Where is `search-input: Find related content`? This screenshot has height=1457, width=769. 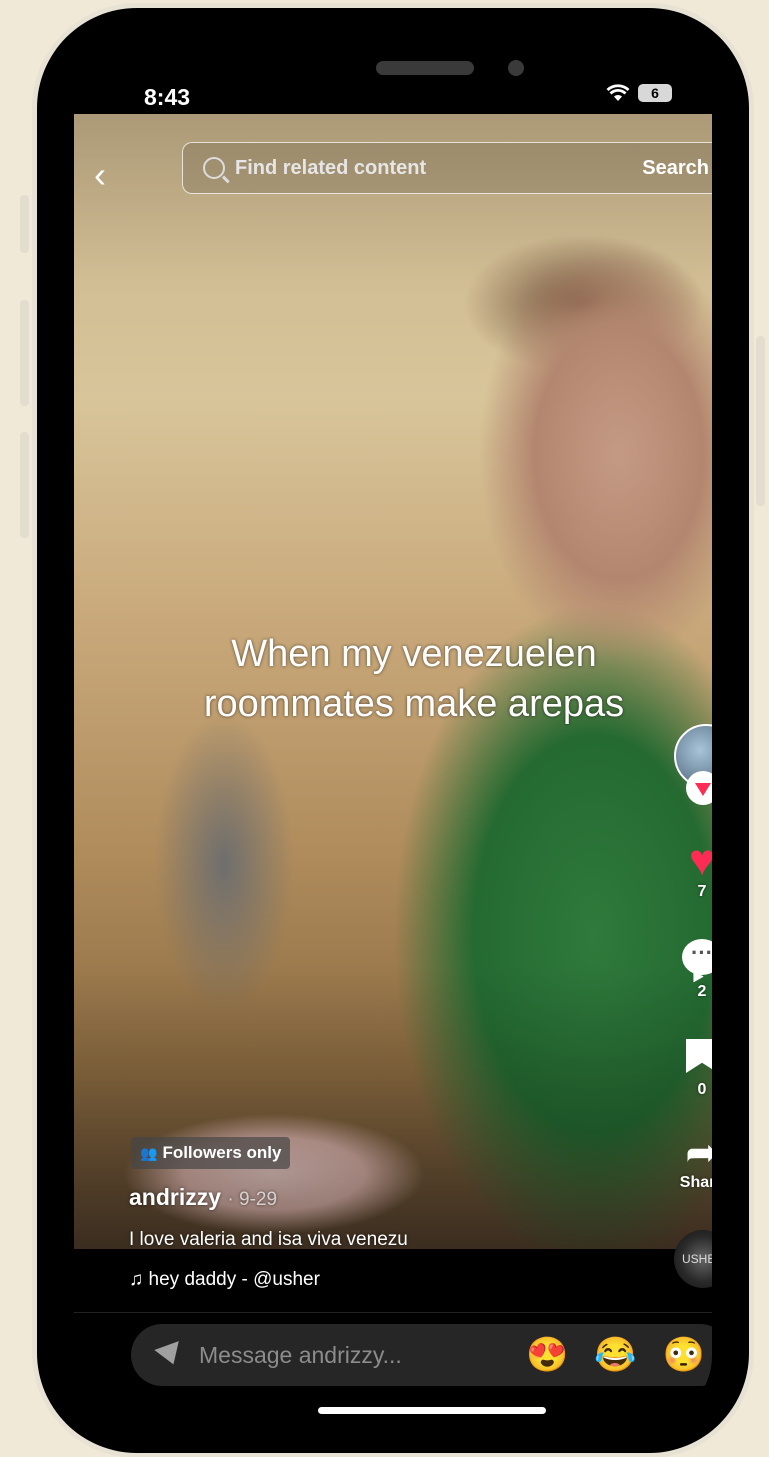
search-input: Find related content is located at coordinates (438, 168).